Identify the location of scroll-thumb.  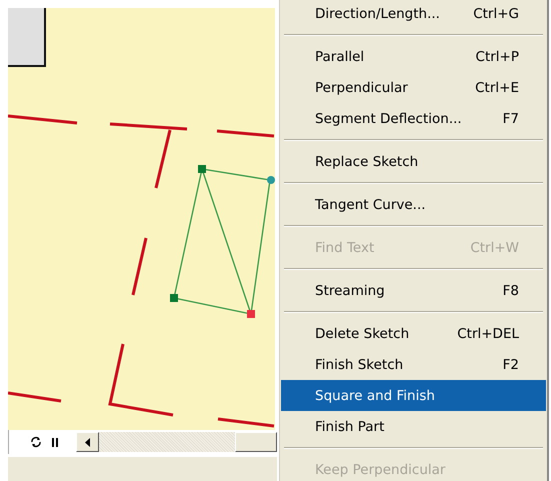
(256, 442).